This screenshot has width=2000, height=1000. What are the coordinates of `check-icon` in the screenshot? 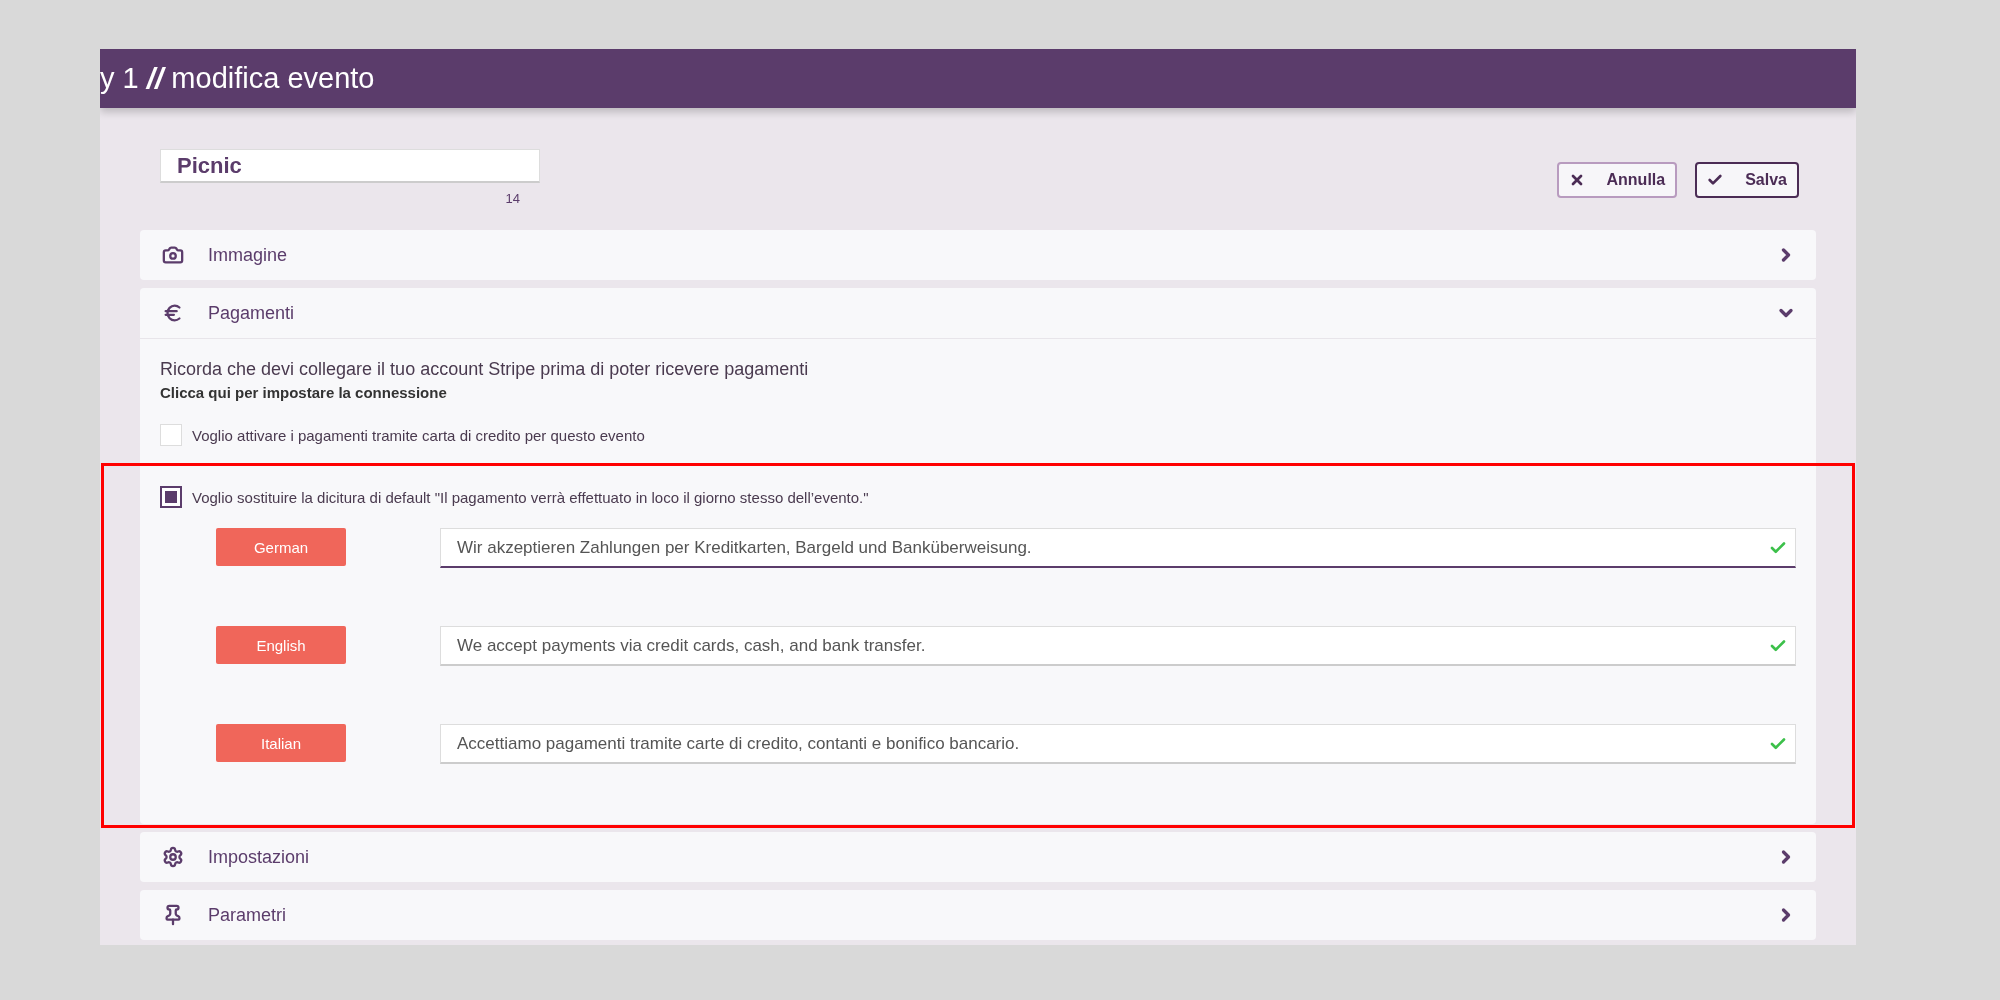 It's located at (1715, 180).